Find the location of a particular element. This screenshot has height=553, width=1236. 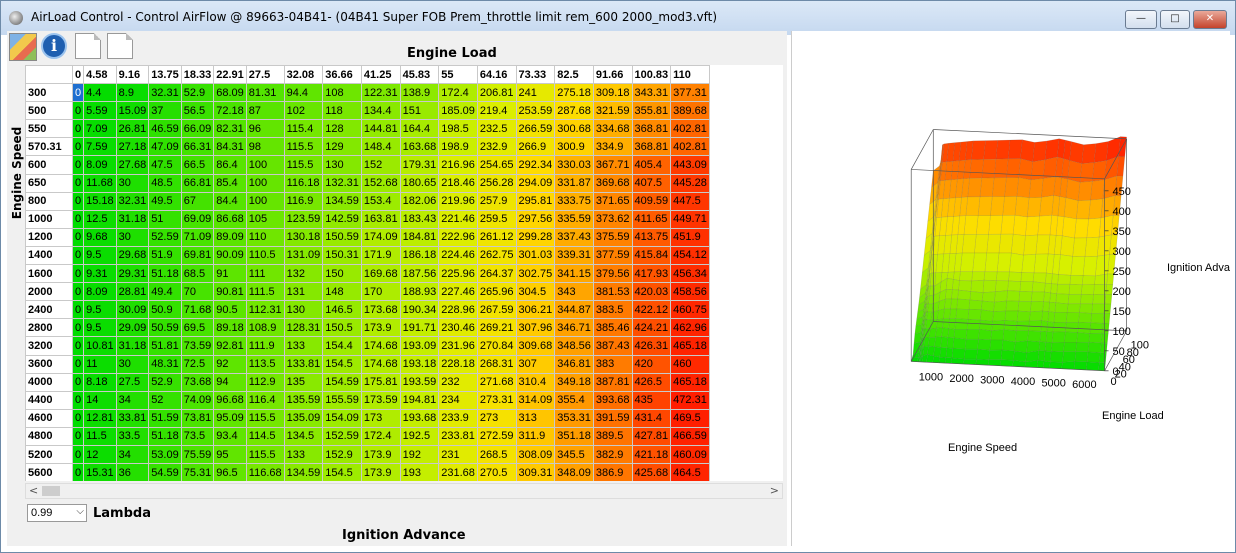

table-cell: 11.5 is located at coordinates (100, 436).